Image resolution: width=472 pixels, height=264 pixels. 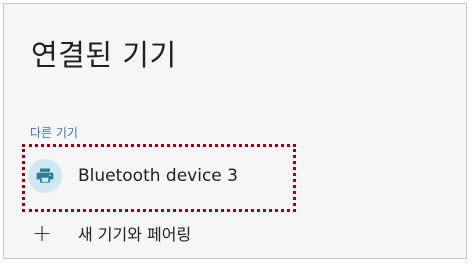 I want to click on pair-new-device-label: 새 기기와 페어링, so click(x=135, y=234).